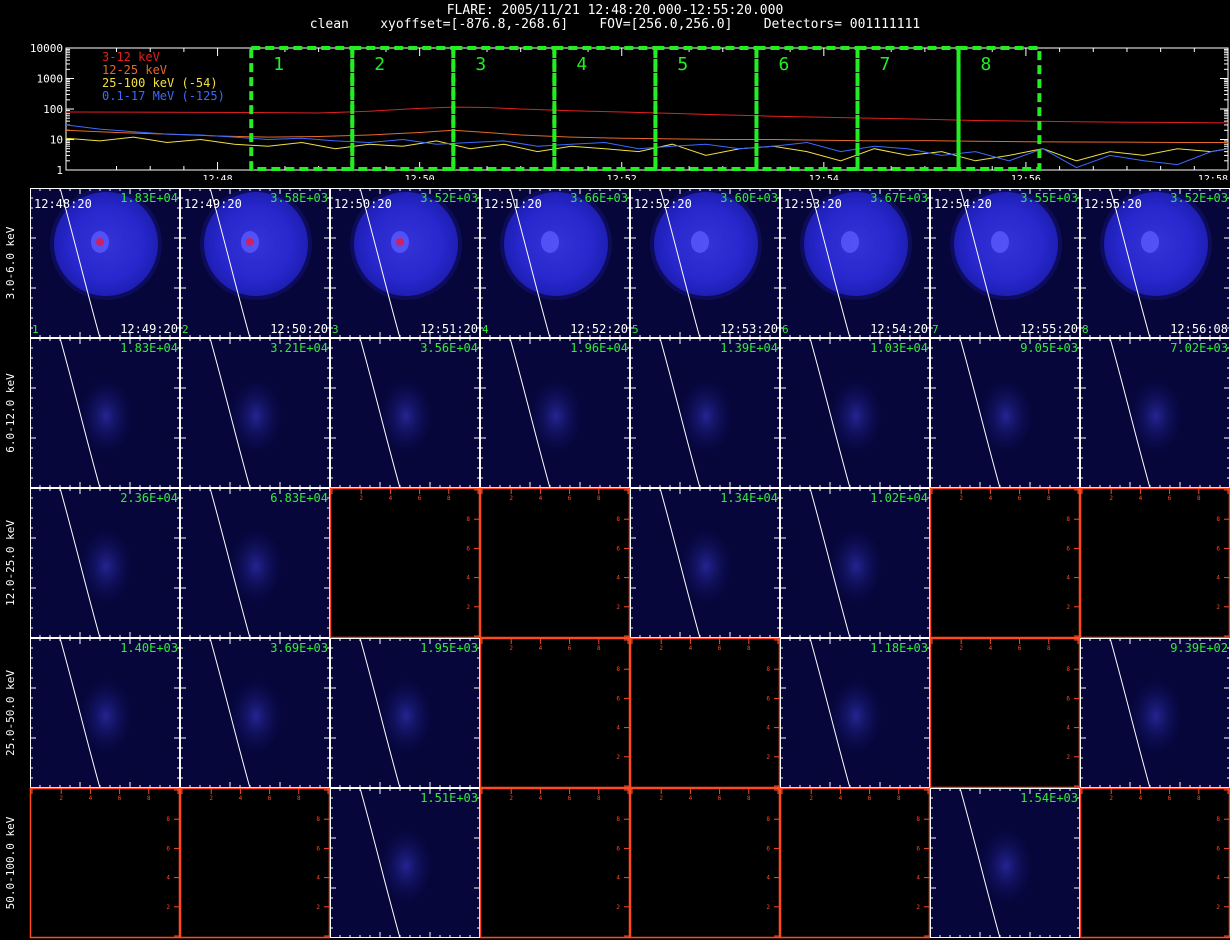 This screenshot has height=940, width=1230. What do you see at coordinates (10, 563) in the screenshot?
I see `row-label: 12.0-25.0 keV` at bounding box center [10, 563].